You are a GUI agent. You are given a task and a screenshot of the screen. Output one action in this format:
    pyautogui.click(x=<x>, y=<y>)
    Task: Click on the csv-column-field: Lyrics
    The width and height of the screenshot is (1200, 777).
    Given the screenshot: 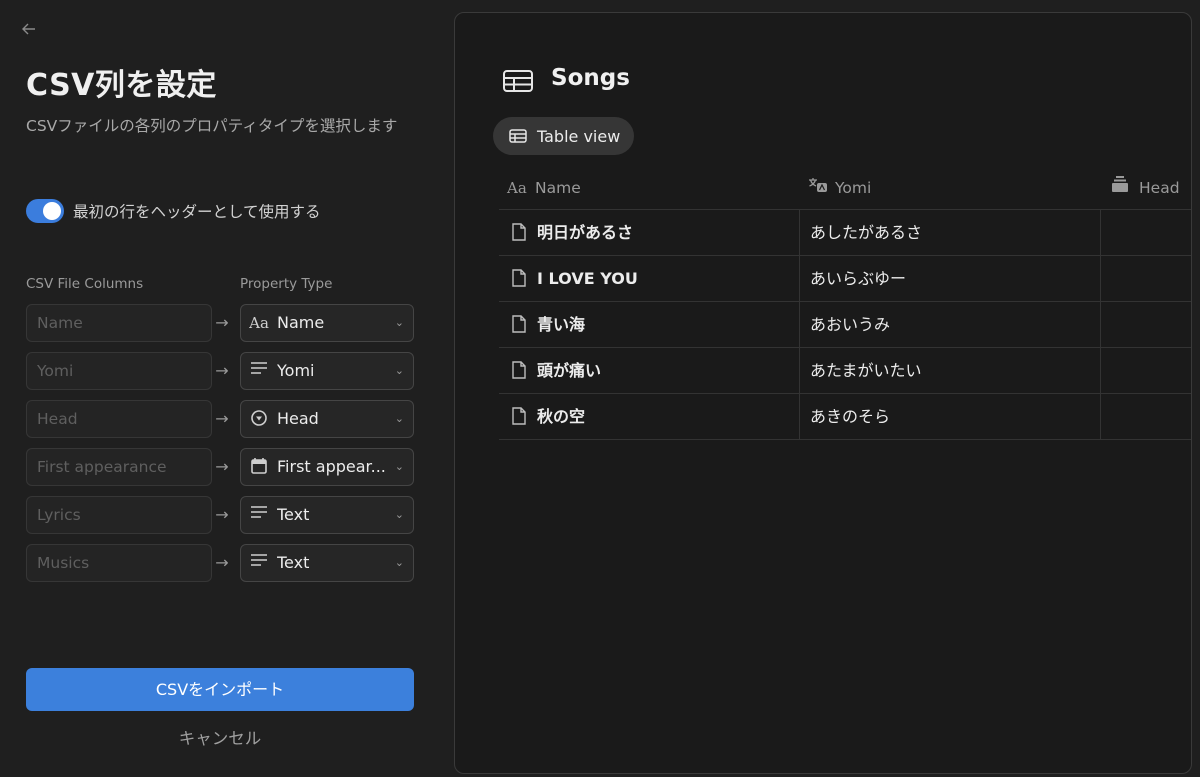 What is the action you would take?
    pyautogui.click(x=119, y=515)
    